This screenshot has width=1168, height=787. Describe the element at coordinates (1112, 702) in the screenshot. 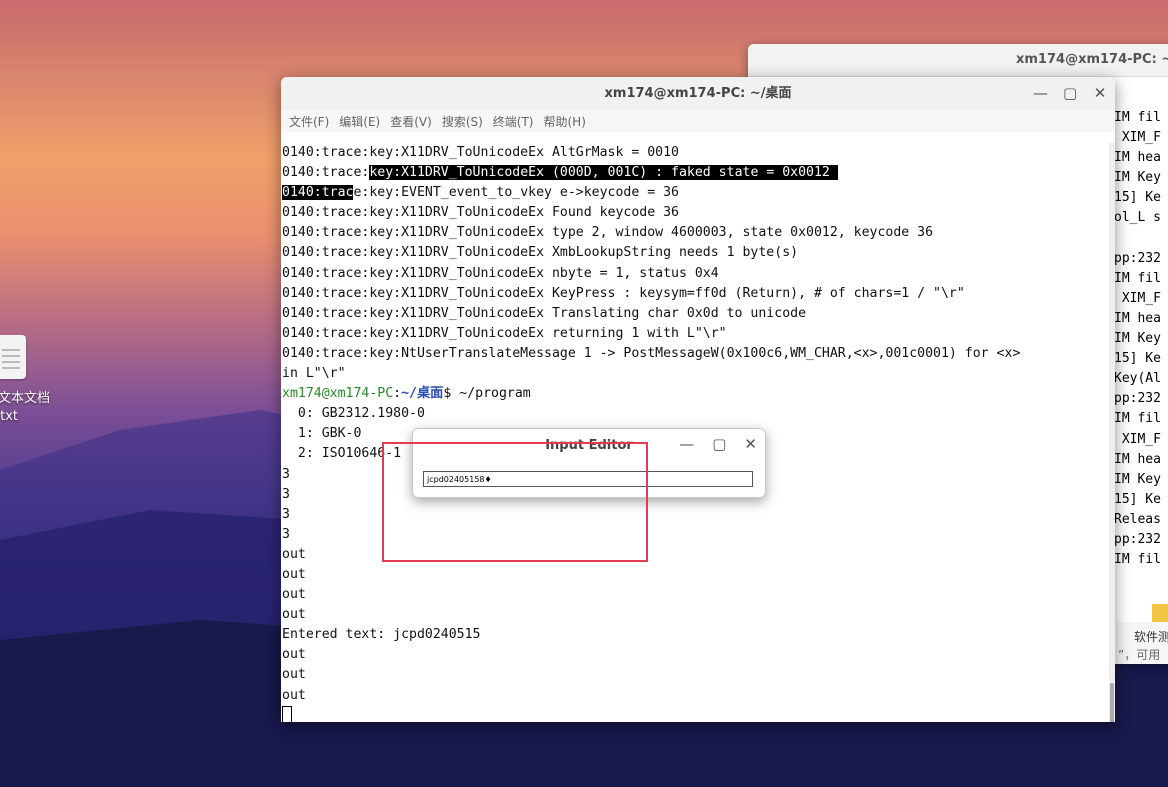

I see `scrollbar-thumb` at that location.